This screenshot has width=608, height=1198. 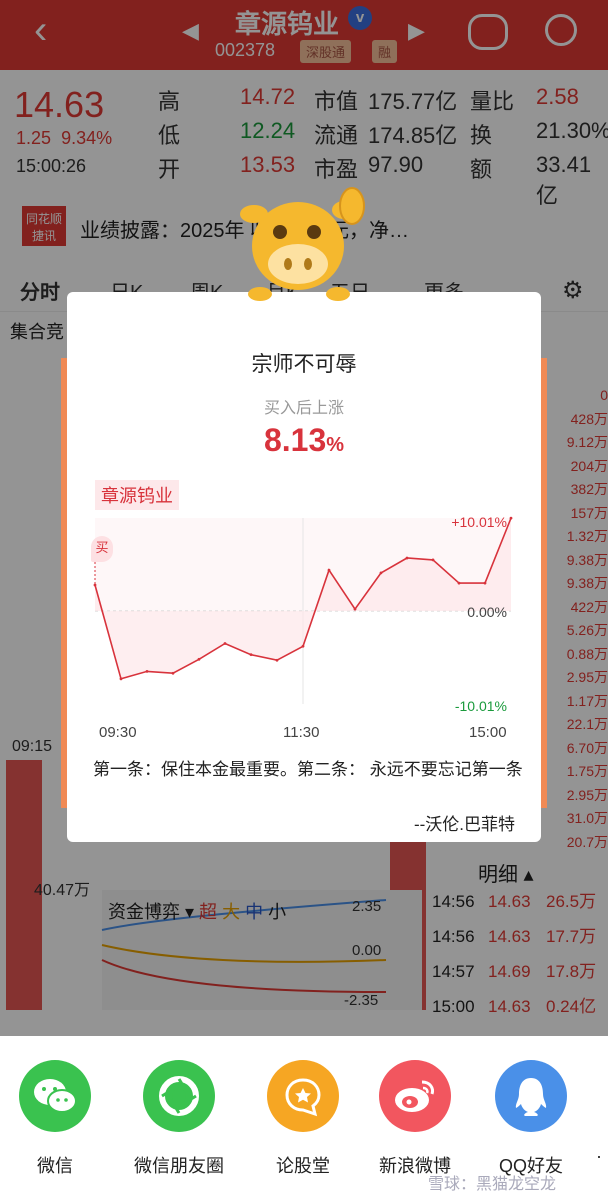 What do you see at coordinates (329, 570) in the screenshot?
I see `price-point-13:15` at bounding box center [329, 570].